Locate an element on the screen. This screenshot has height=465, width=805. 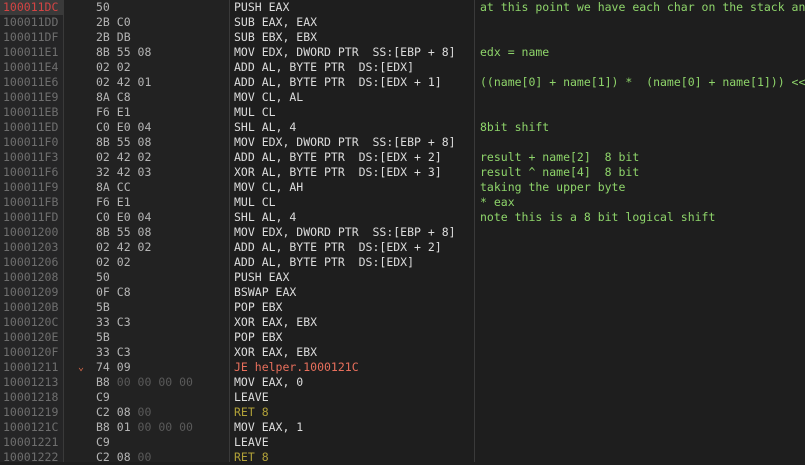
instruction-text: JE helper.1000121C is located at coordinates (296, 367).